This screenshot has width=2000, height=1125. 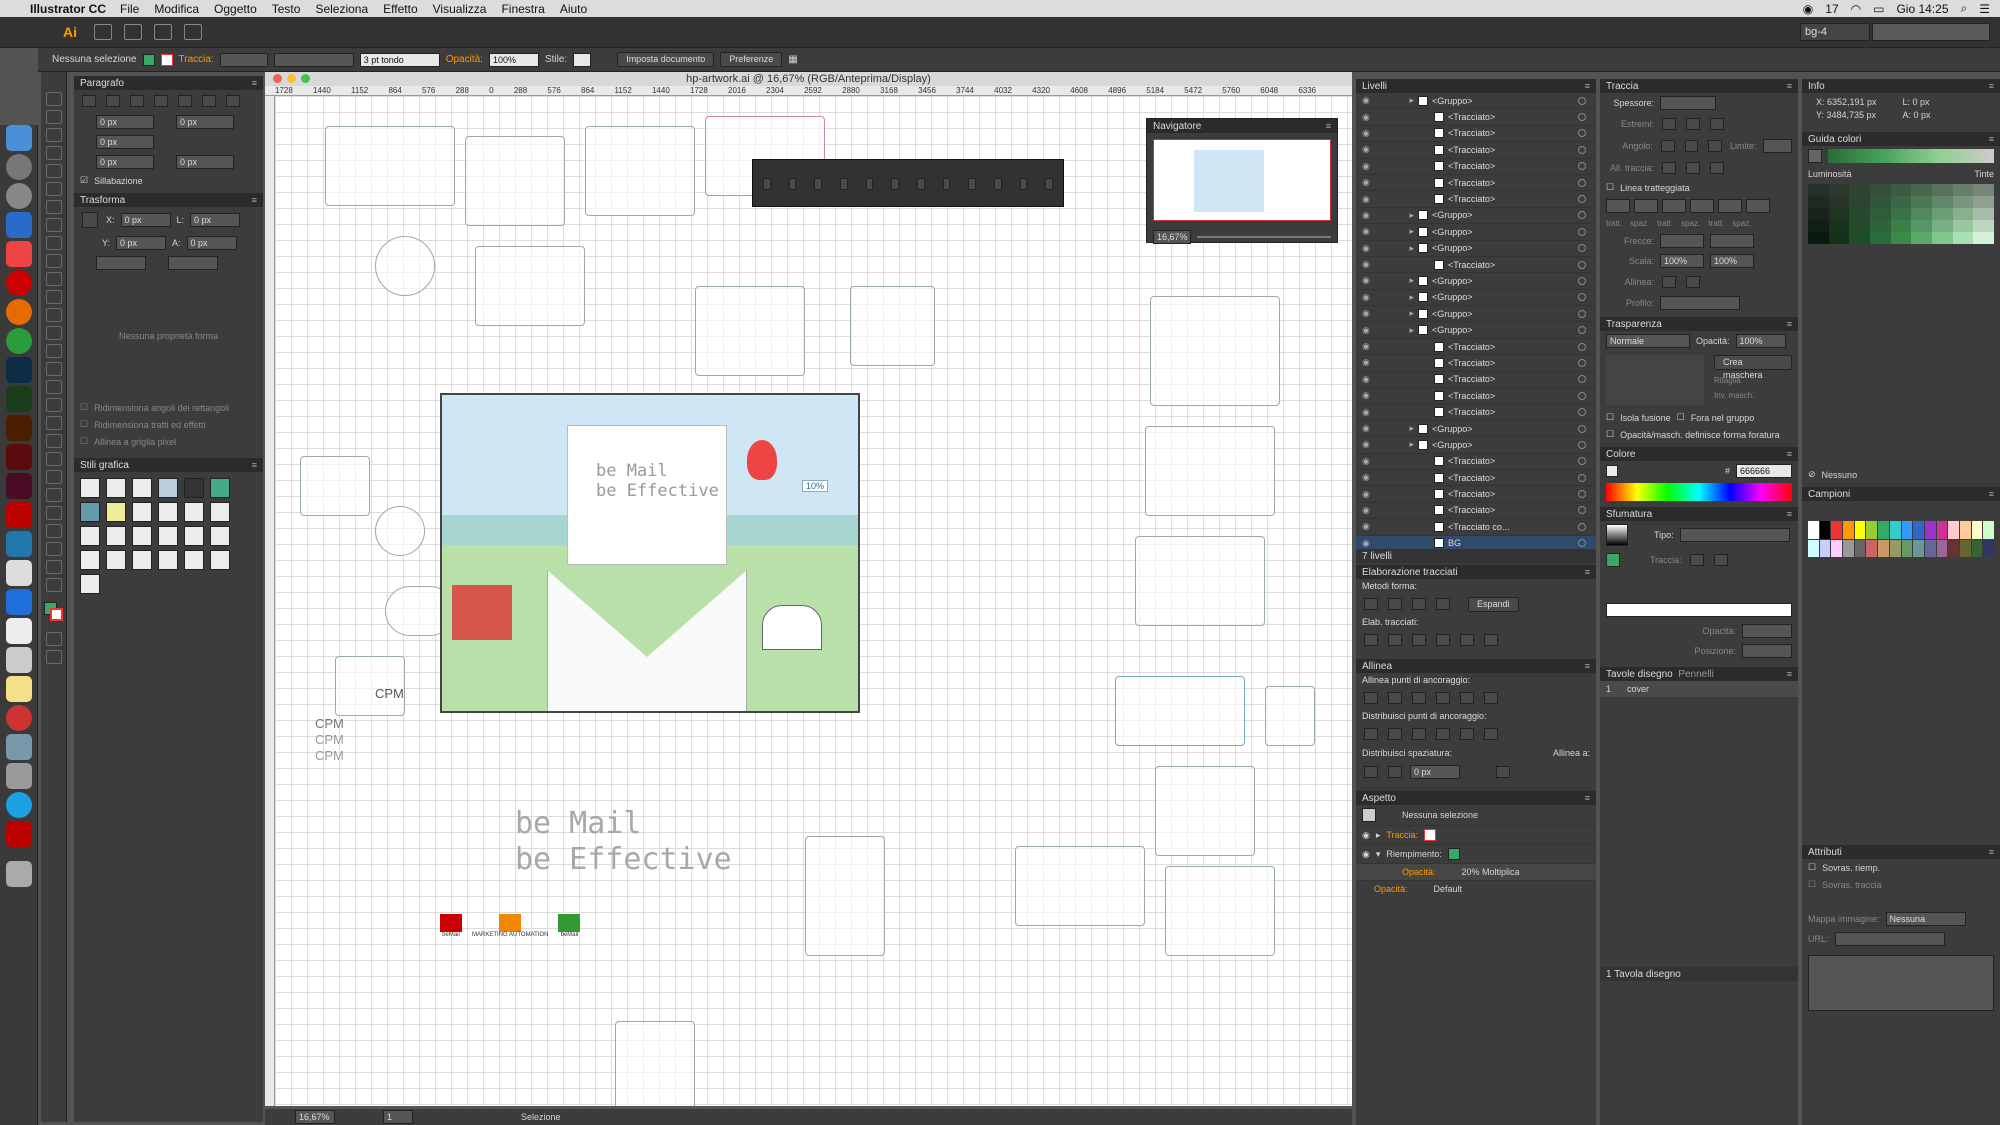 What do you see at coordinates (1717, 168) in the screenshot?
I see `align-stroke-outside-icon` at bounding box center [1717, 168].